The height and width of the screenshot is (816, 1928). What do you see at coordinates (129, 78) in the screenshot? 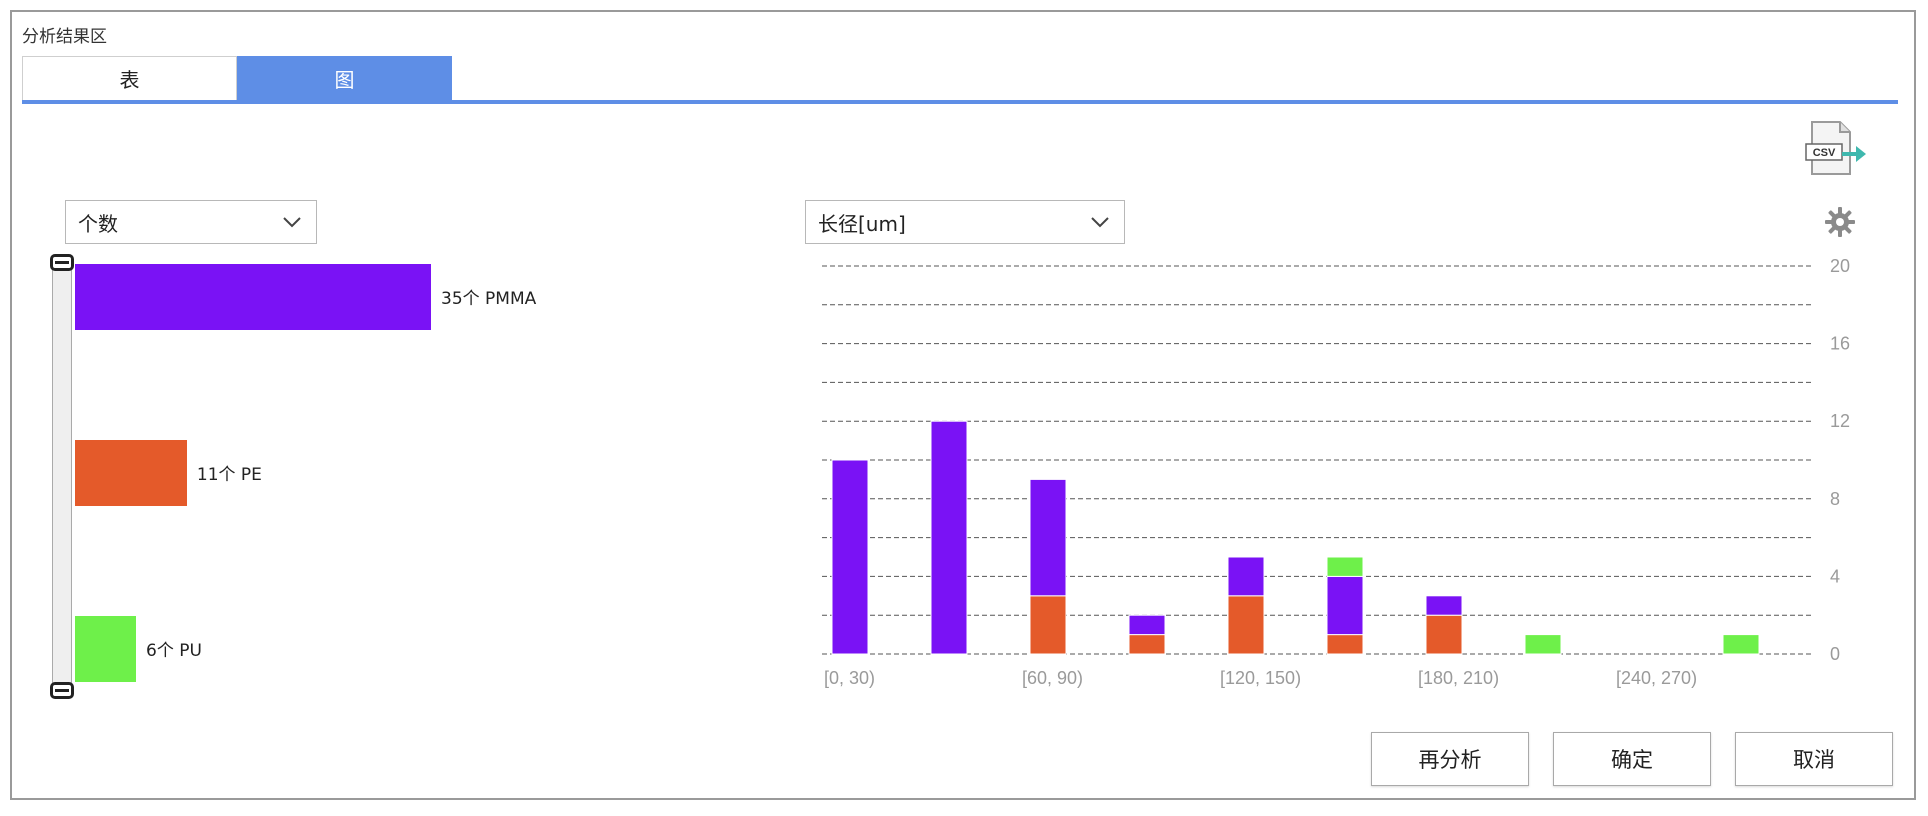
I see `tab-table: 表` at bounding box center [129, 78].